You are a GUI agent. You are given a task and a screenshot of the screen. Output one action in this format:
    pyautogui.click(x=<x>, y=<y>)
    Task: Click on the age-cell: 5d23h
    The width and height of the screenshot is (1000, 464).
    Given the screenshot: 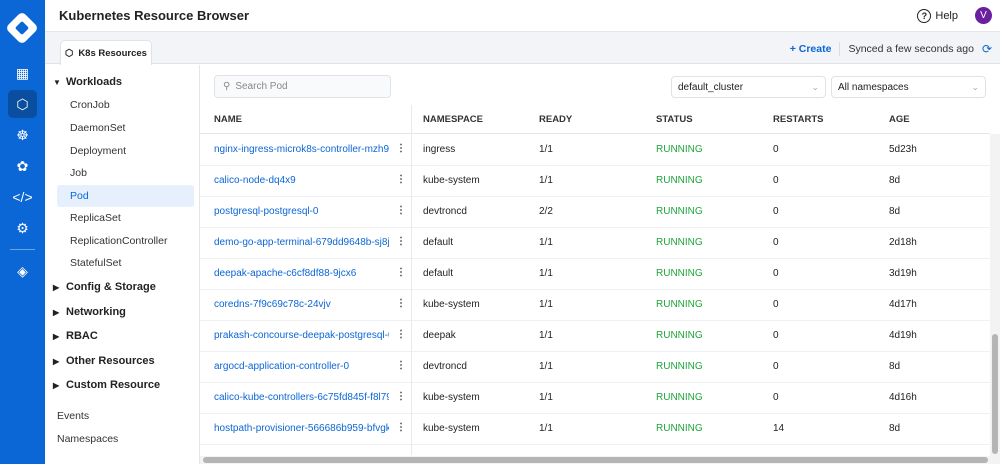 What is the action you would take?
    pyautogui.click(x=903, y=149)
    